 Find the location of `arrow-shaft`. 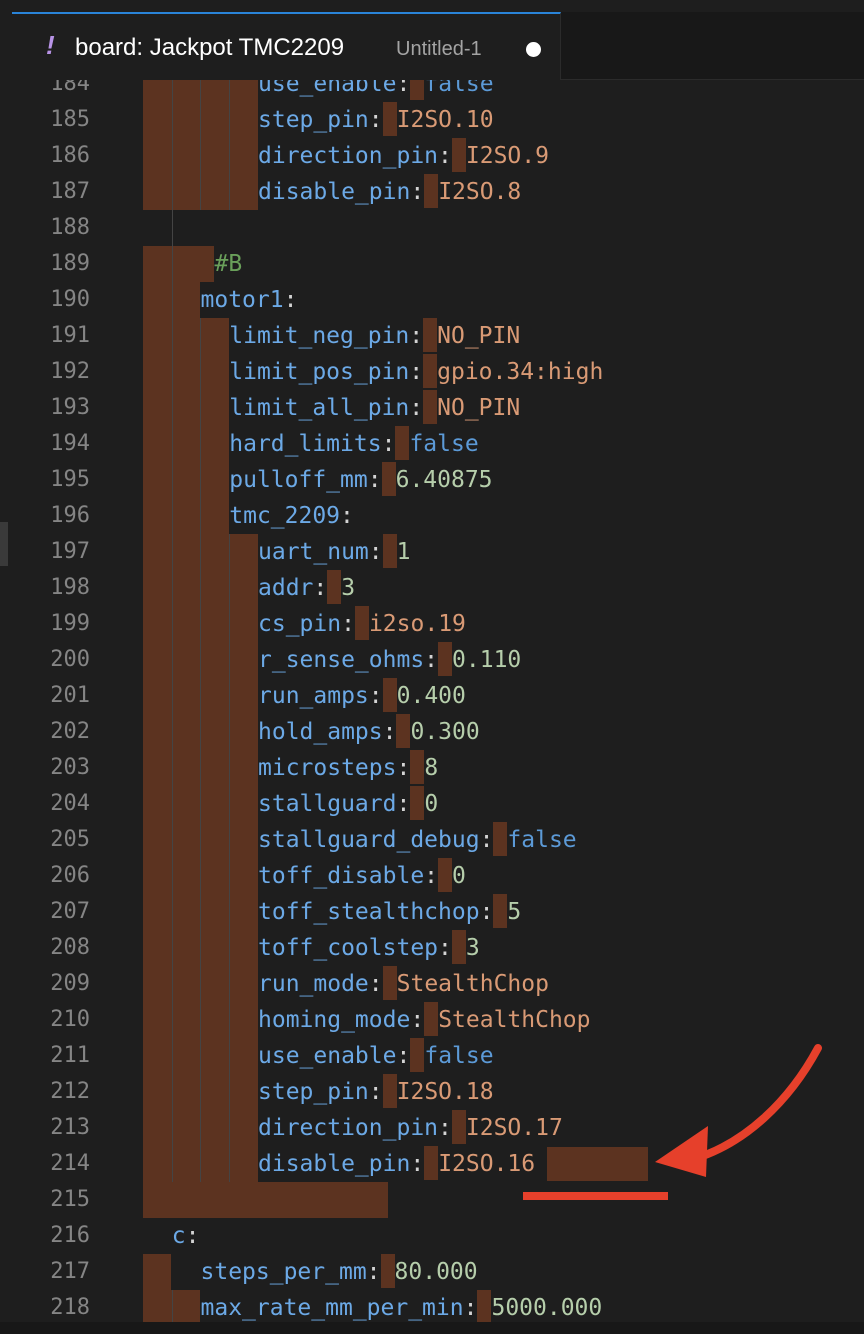

arrow-shaft is located at coordinates (754, 1104).